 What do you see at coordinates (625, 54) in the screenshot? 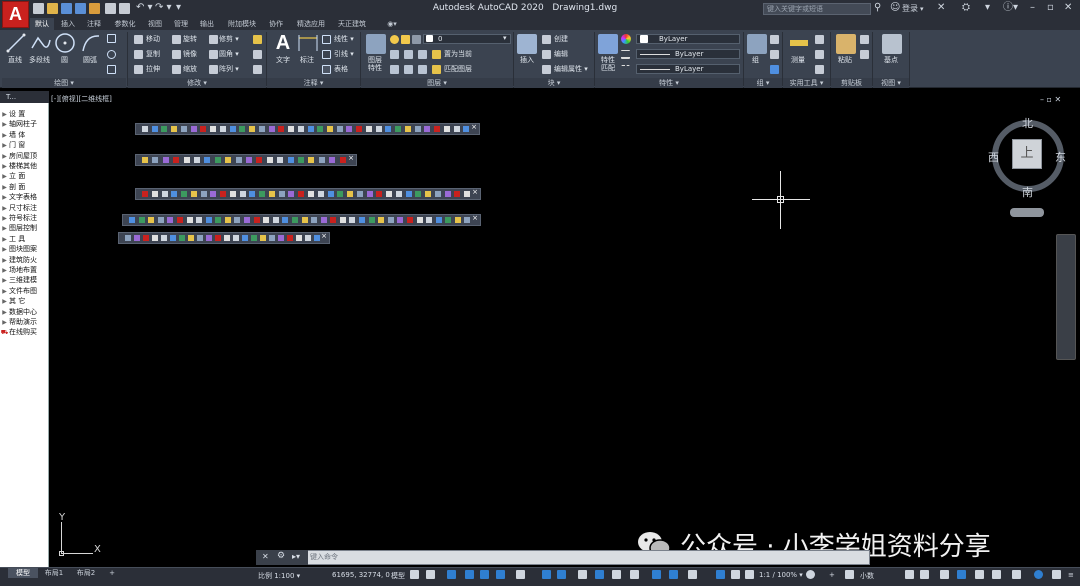
I see `lineweight-icon` at bounding box center [625, 54].